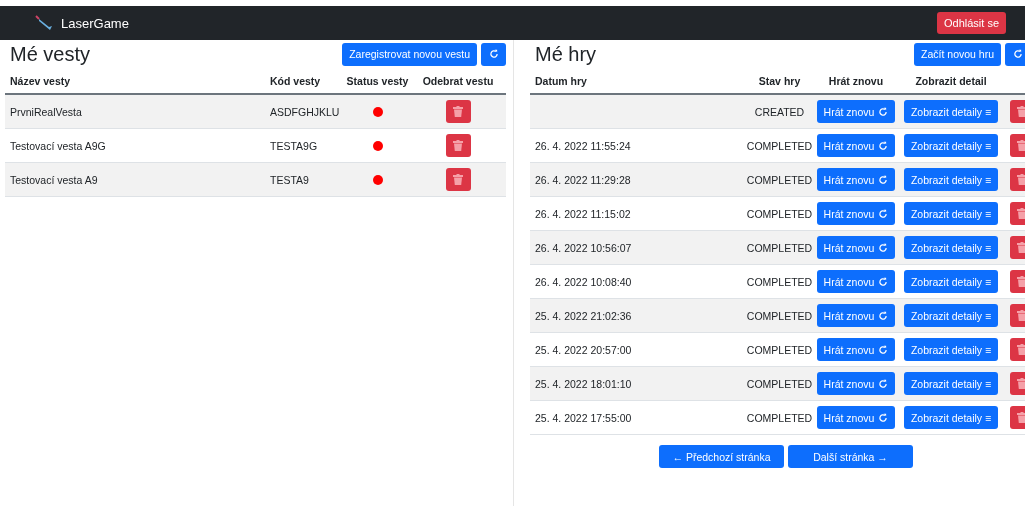  Describe the element at coordinates (95, 23) in the screenshot. I see `brand-name: LaserGame` at that location.